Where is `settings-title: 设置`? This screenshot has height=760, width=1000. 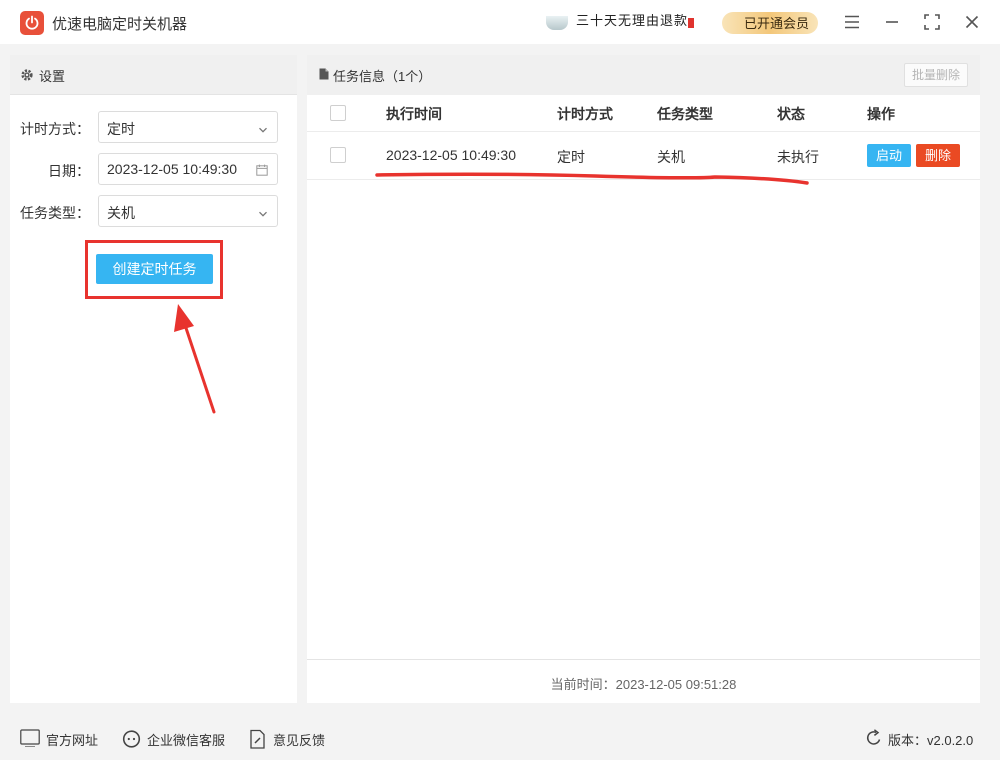 settings-title: 设置 is located at coordinates (52, 76).